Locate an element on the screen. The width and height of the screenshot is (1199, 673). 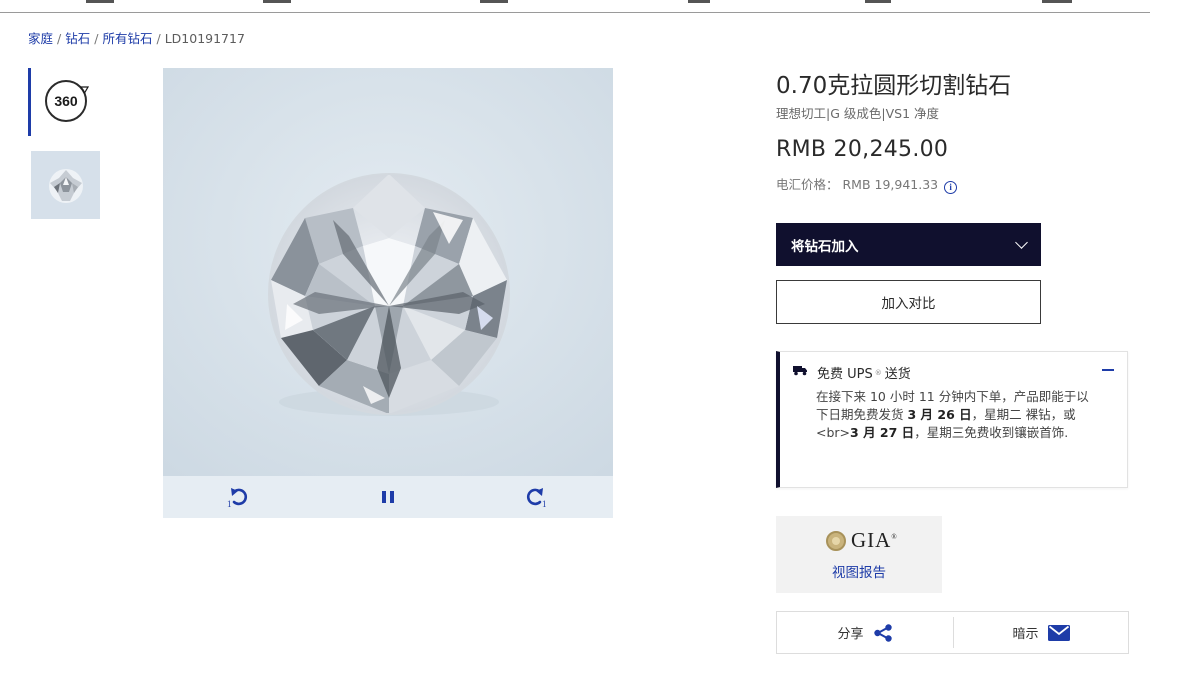
product-title: 0.70克拉圆形切割钻石 is located at coordinates (894, 86).